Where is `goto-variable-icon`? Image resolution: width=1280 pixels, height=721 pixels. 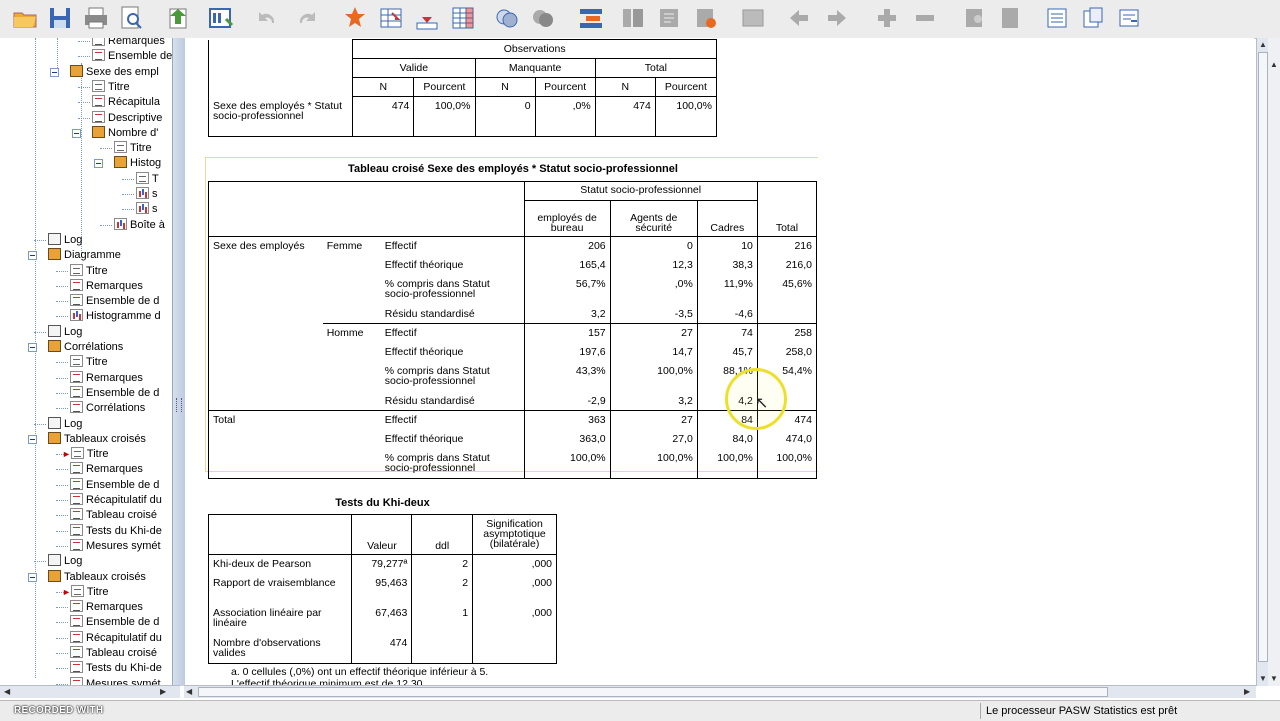 goto-variable-icon is located at coordinates (391, 18).